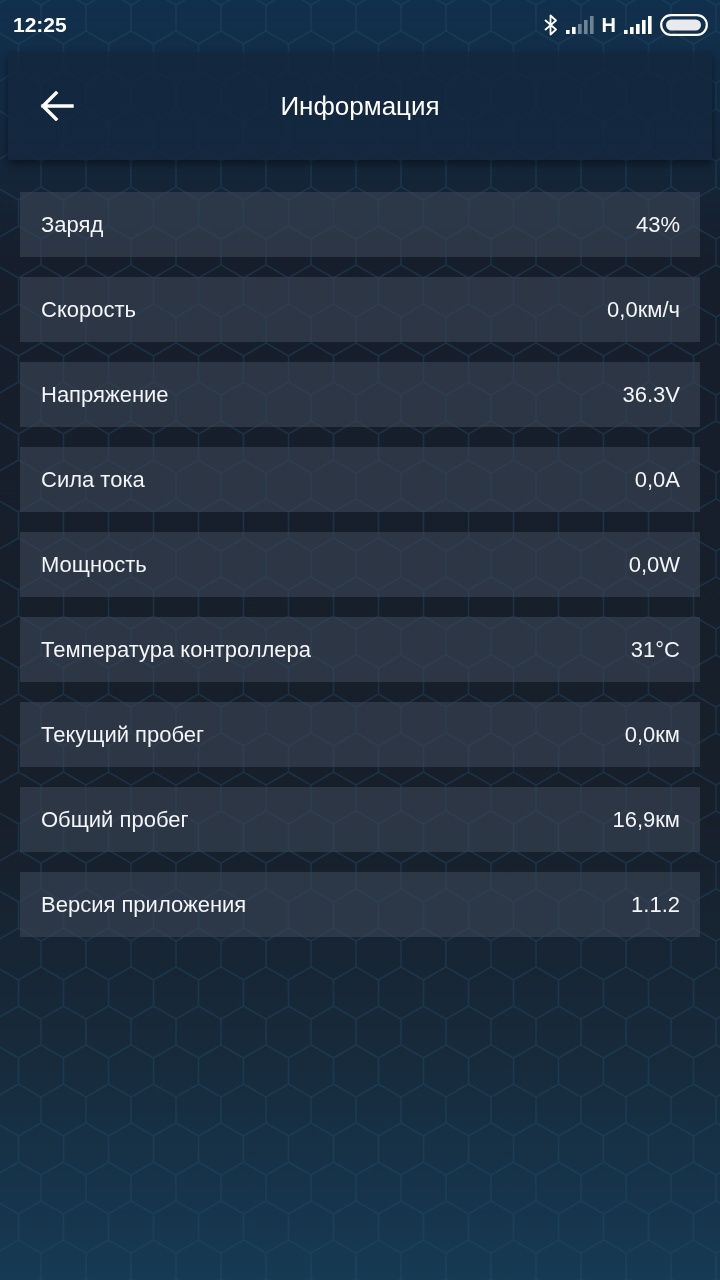  Describe the element at coordinates (115, 819) in the screenshot. I see `info-label: Общий пробег` at that location.